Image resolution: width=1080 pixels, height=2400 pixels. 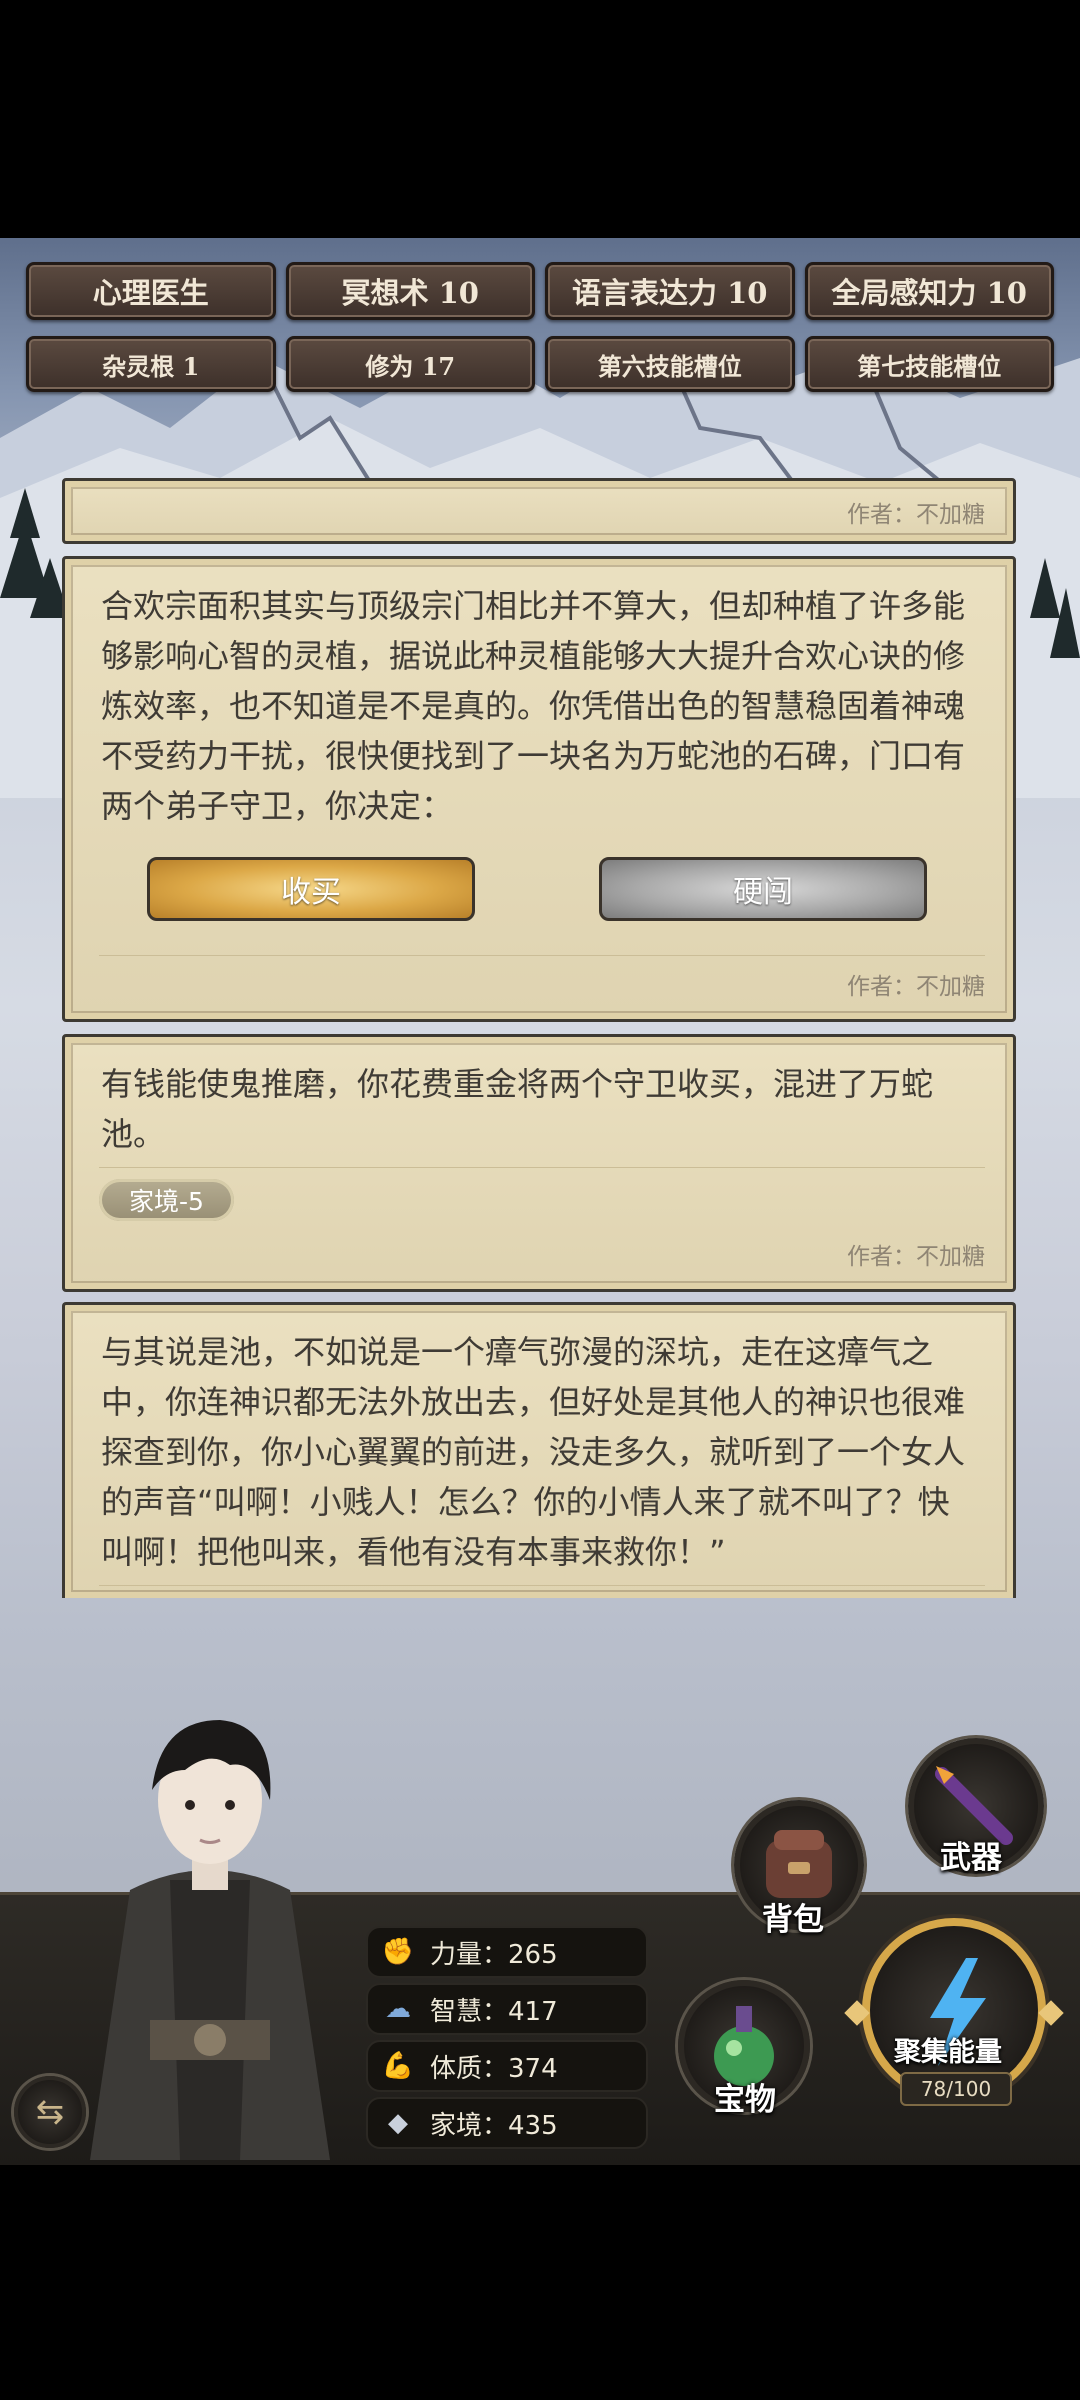 I want to click on stat-wisdom-value: 智慧：417, so click(x=494, y=2011).